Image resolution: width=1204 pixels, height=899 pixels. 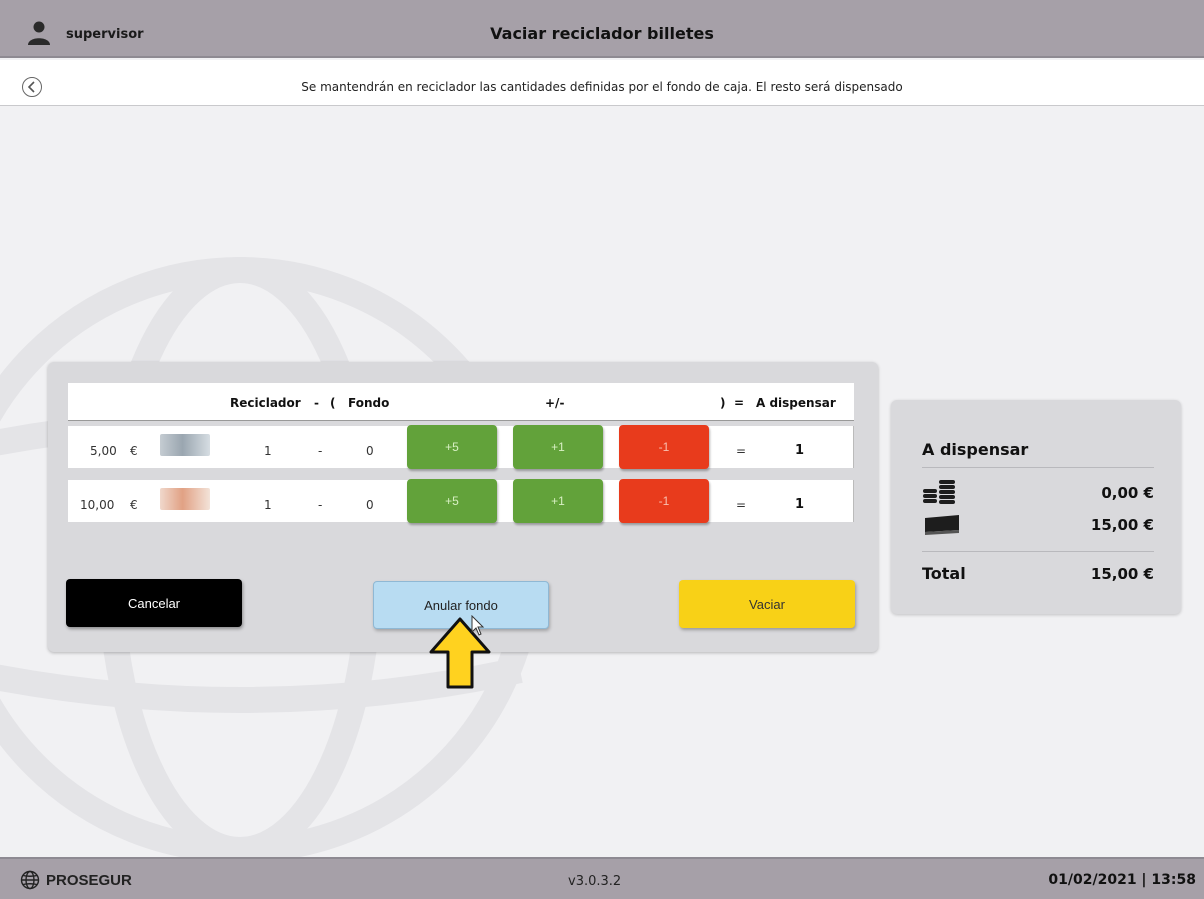 What do you see at coordinates (478, 625) in the screenshot?
I see `mouse-cursor-icon` at bounding box center [478, 625].